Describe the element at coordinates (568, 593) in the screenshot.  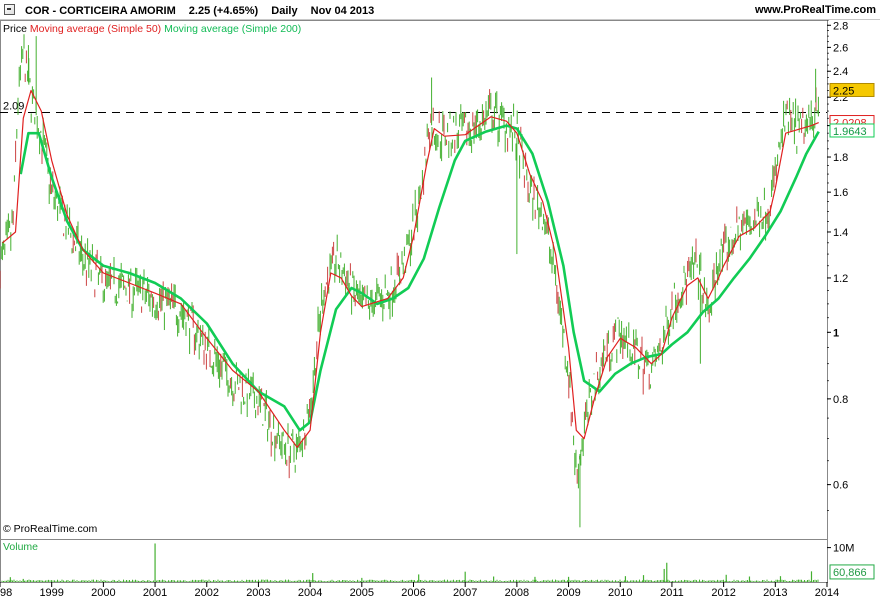
I see `x-tick-label: 2009` at that location.